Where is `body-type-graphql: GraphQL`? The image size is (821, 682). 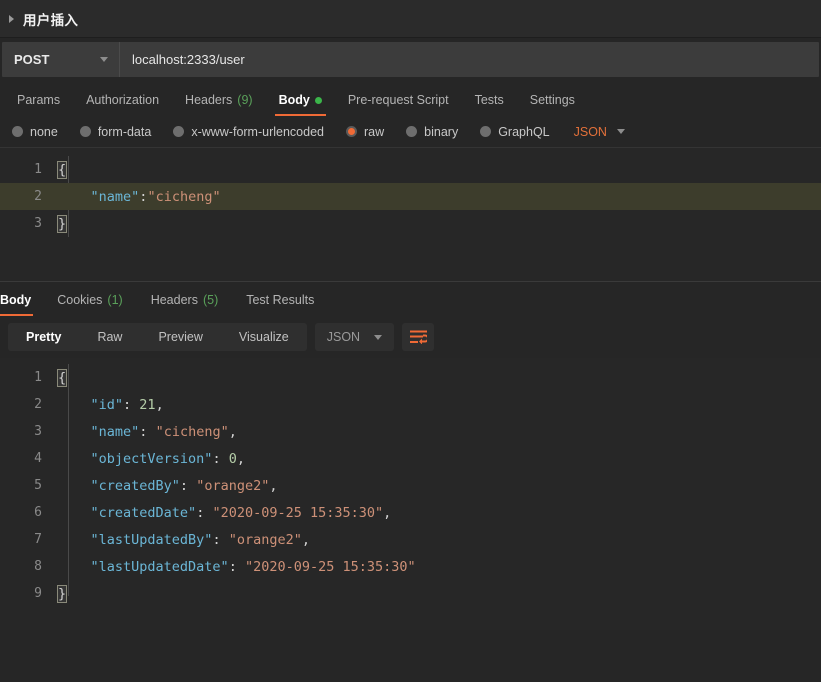
body-type-graphql: GraphQL is located at coordinates (515, 131).